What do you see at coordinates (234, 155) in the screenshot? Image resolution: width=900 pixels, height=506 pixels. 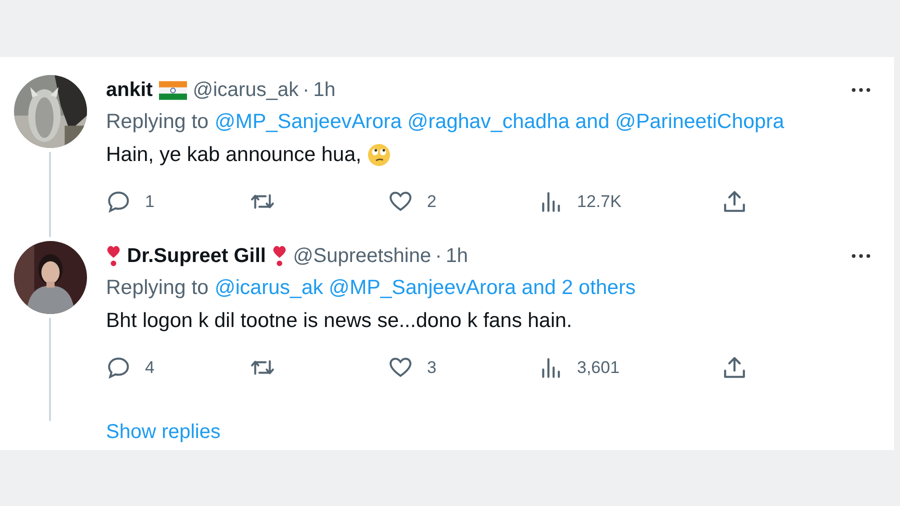 I see `tweet-text: Hain, ye kab announce hua,` at bounding box center [234, 155].